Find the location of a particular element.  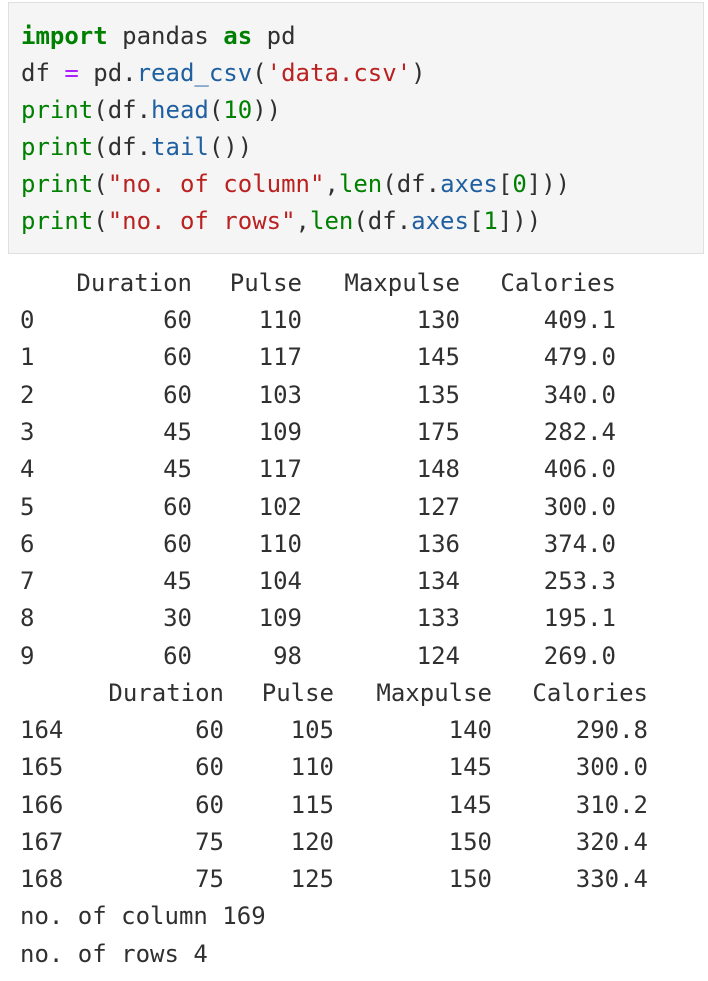

table-cell: 175 is located at coordinates (438, 431).